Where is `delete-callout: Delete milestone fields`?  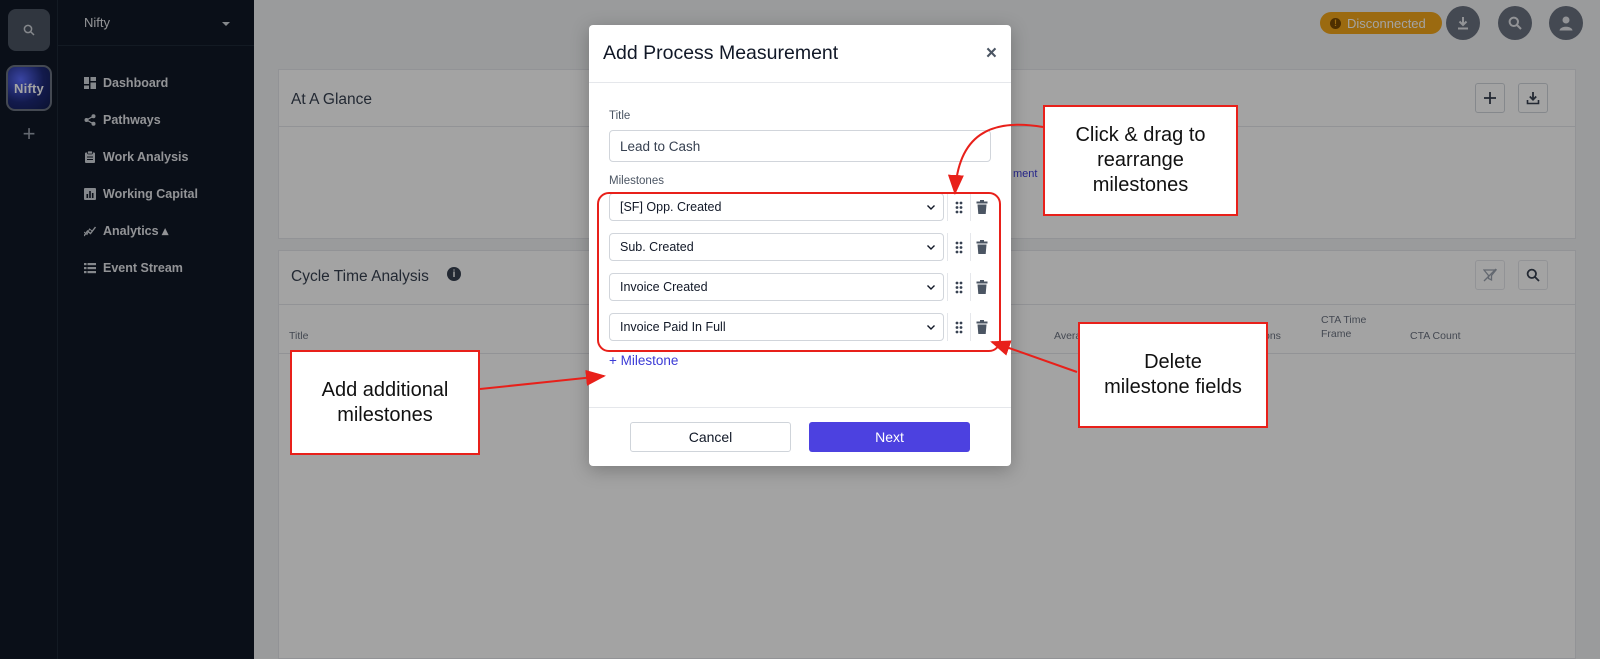
delete-callout: Delete milestone fields is located at coordinates (1173, 375).